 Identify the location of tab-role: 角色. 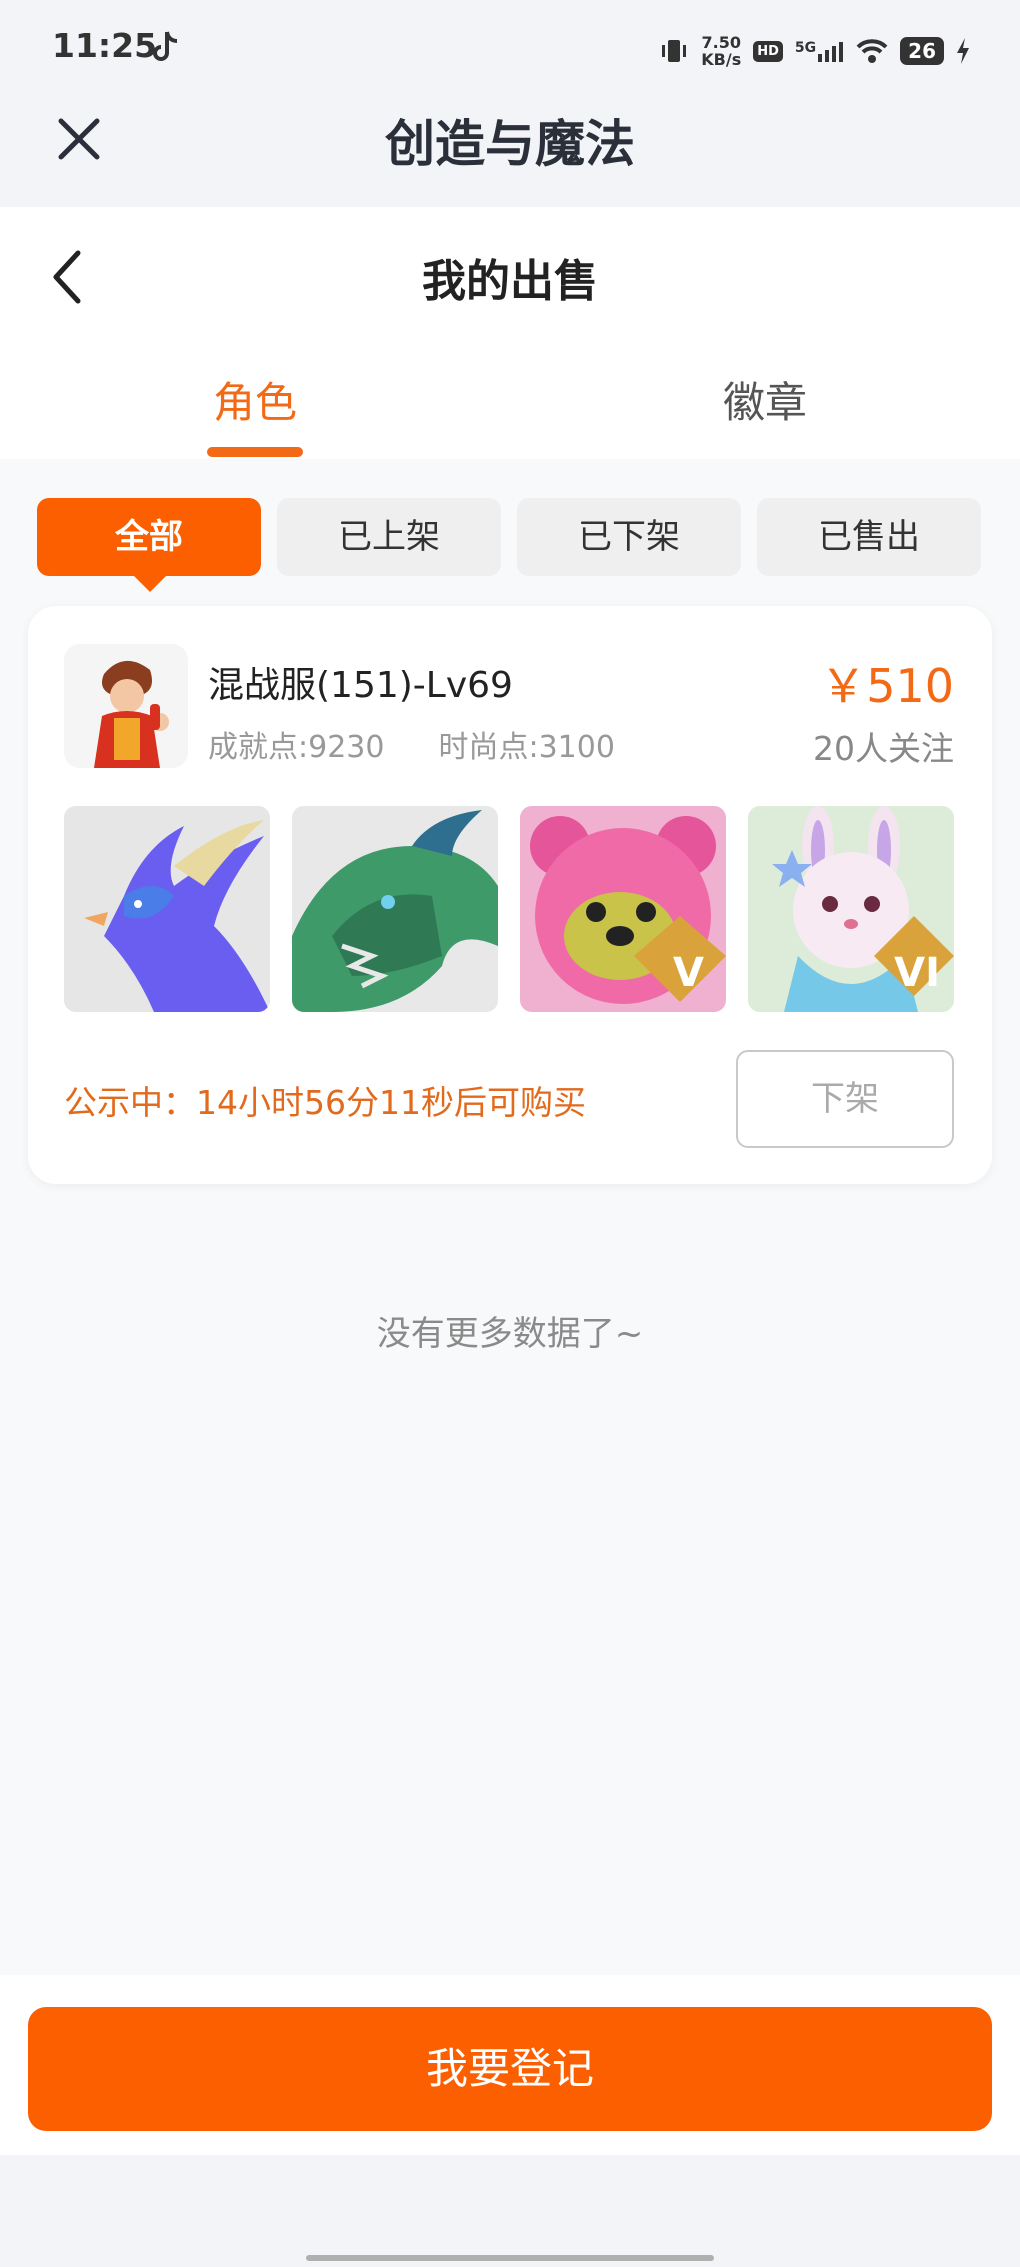
(255, 399).